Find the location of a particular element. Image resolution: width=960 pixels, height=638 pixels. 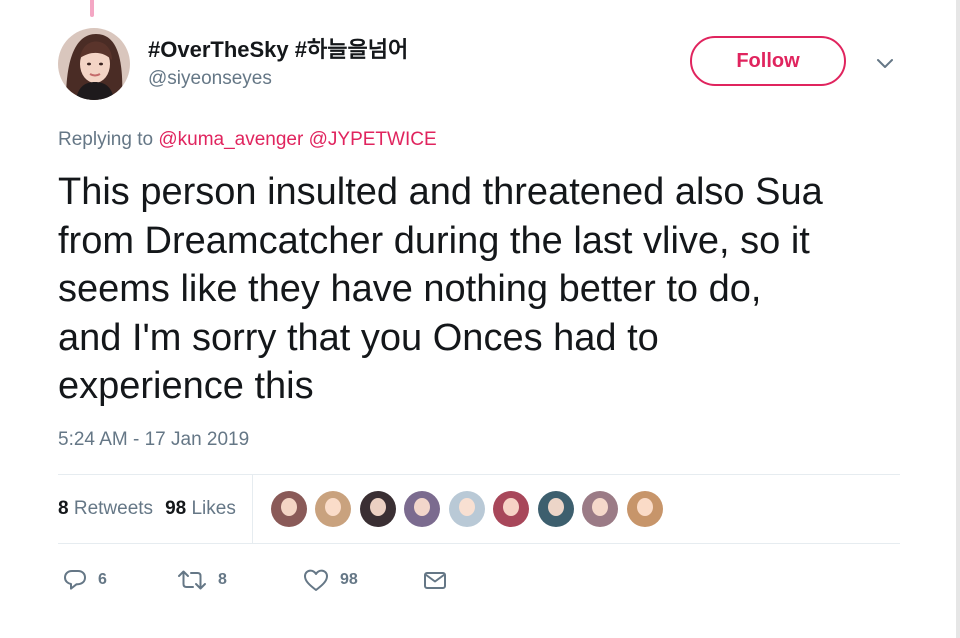

retweet-action: 8 is located at coordinates (201, 580).